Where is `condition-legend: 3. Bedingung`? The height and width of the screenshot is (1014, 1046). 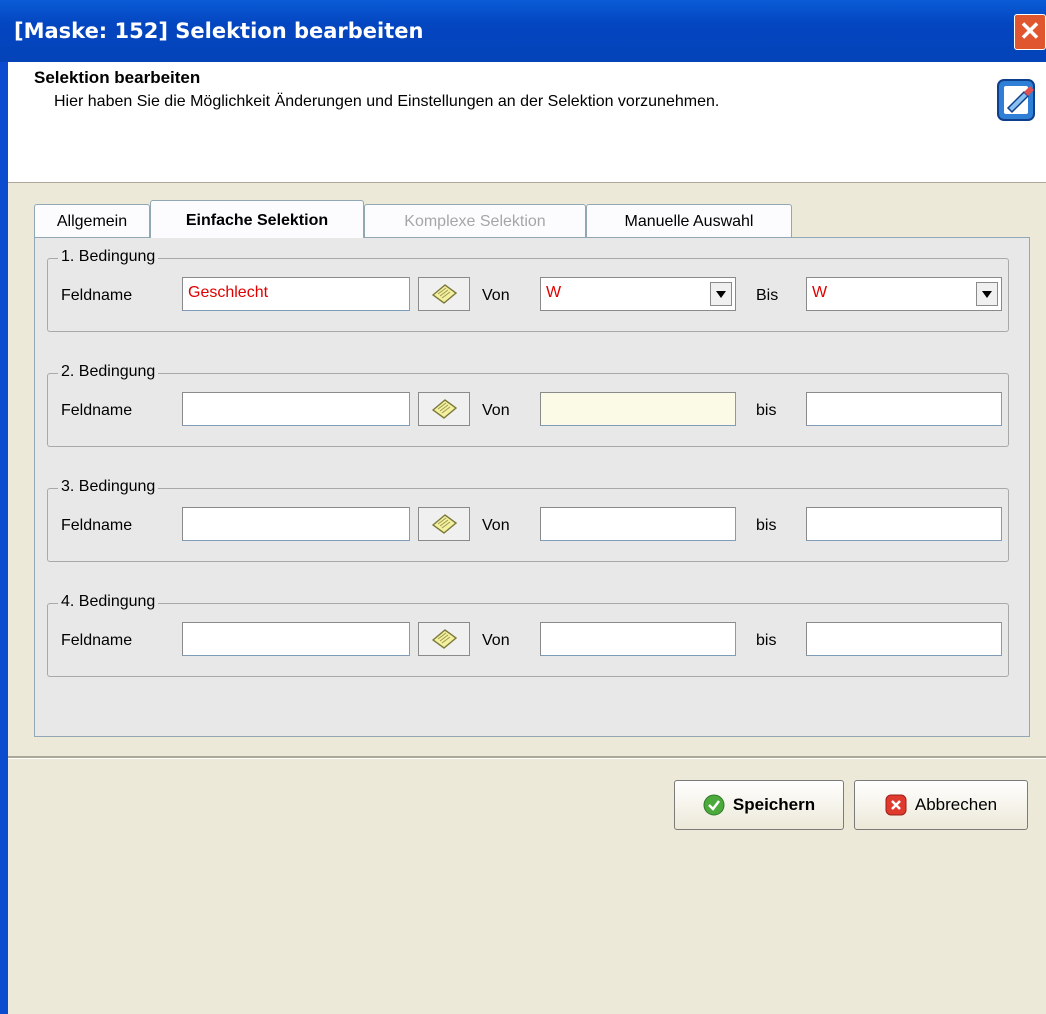 condition-legend: 3. Bedingung is located at coordinates (108, 487).